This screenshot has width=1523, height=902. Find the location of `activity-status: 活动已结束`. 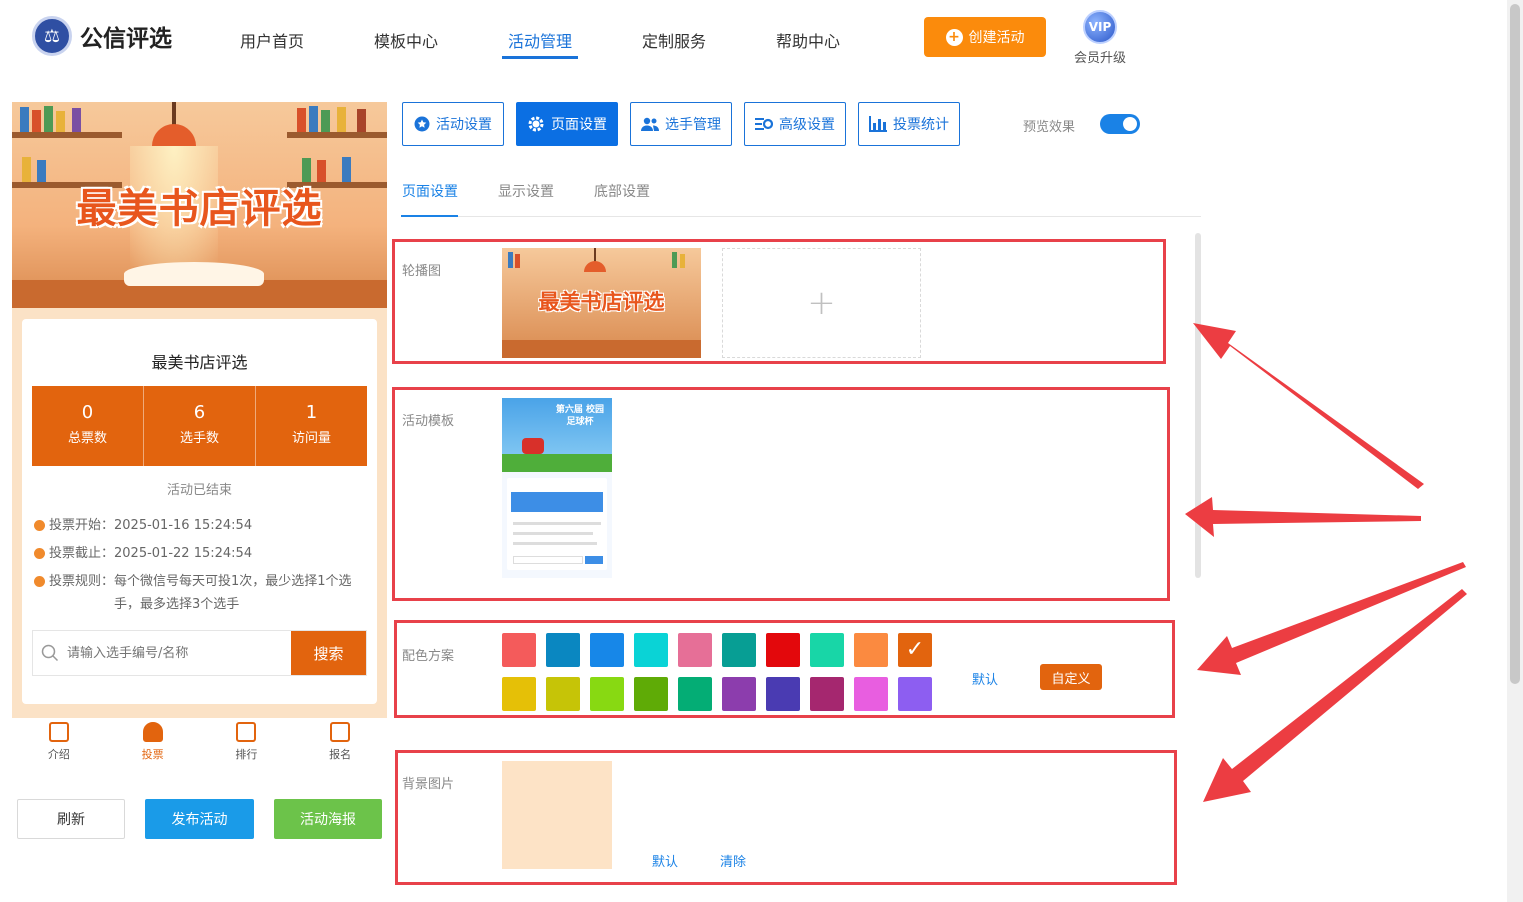

activity-status: 活动已结束 is located at coordinates (199, 490).